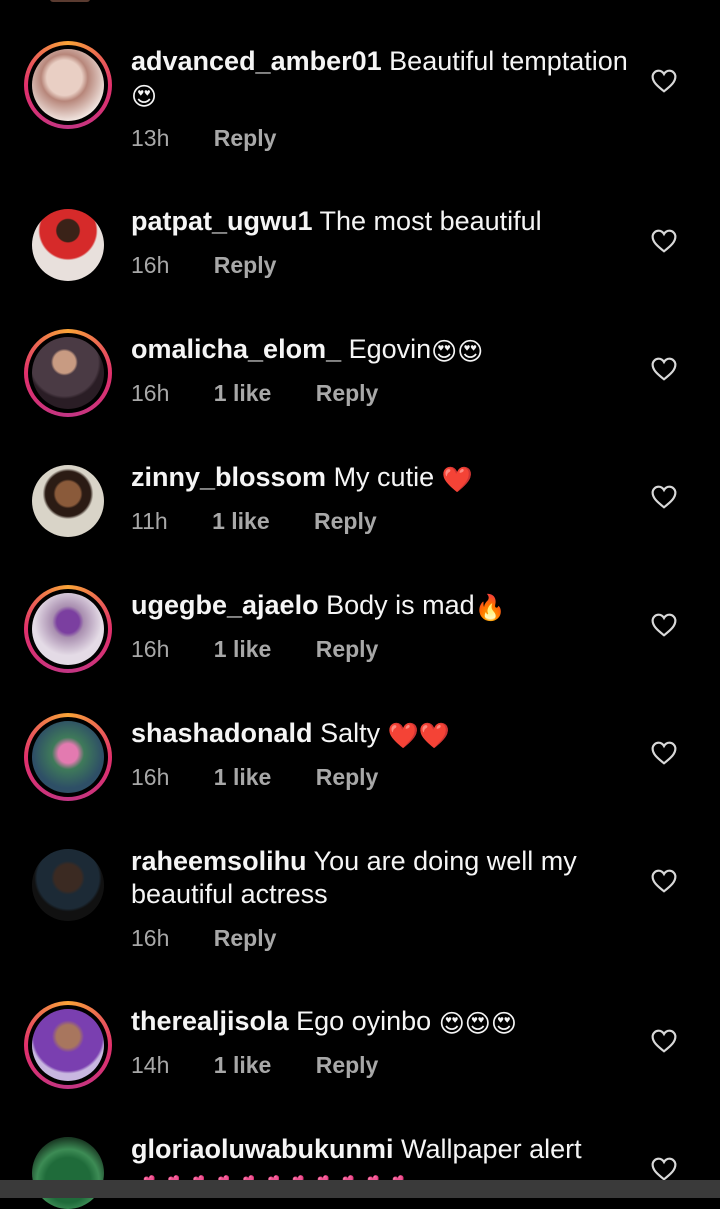  What do you see at coordinates (457, 480) in the screenshot?
I see `comment-emoji: ❤️` at bounding box center [457, 480].